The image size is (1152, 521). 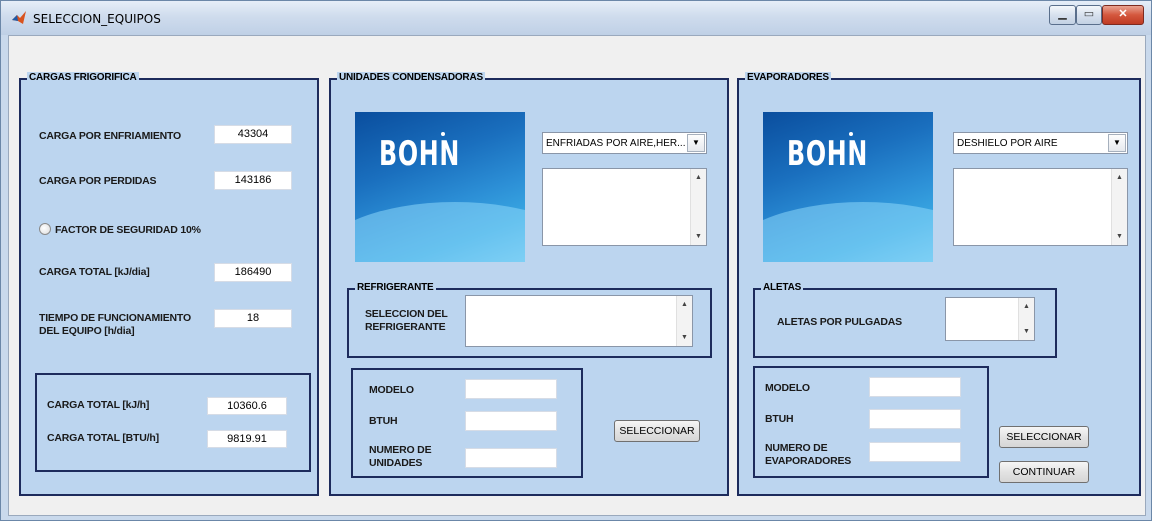 What do you see at coordinates (253, 180) in the screenshot?
I see `carga-perdidas-field: 143186` at bounding box center [253, 180].